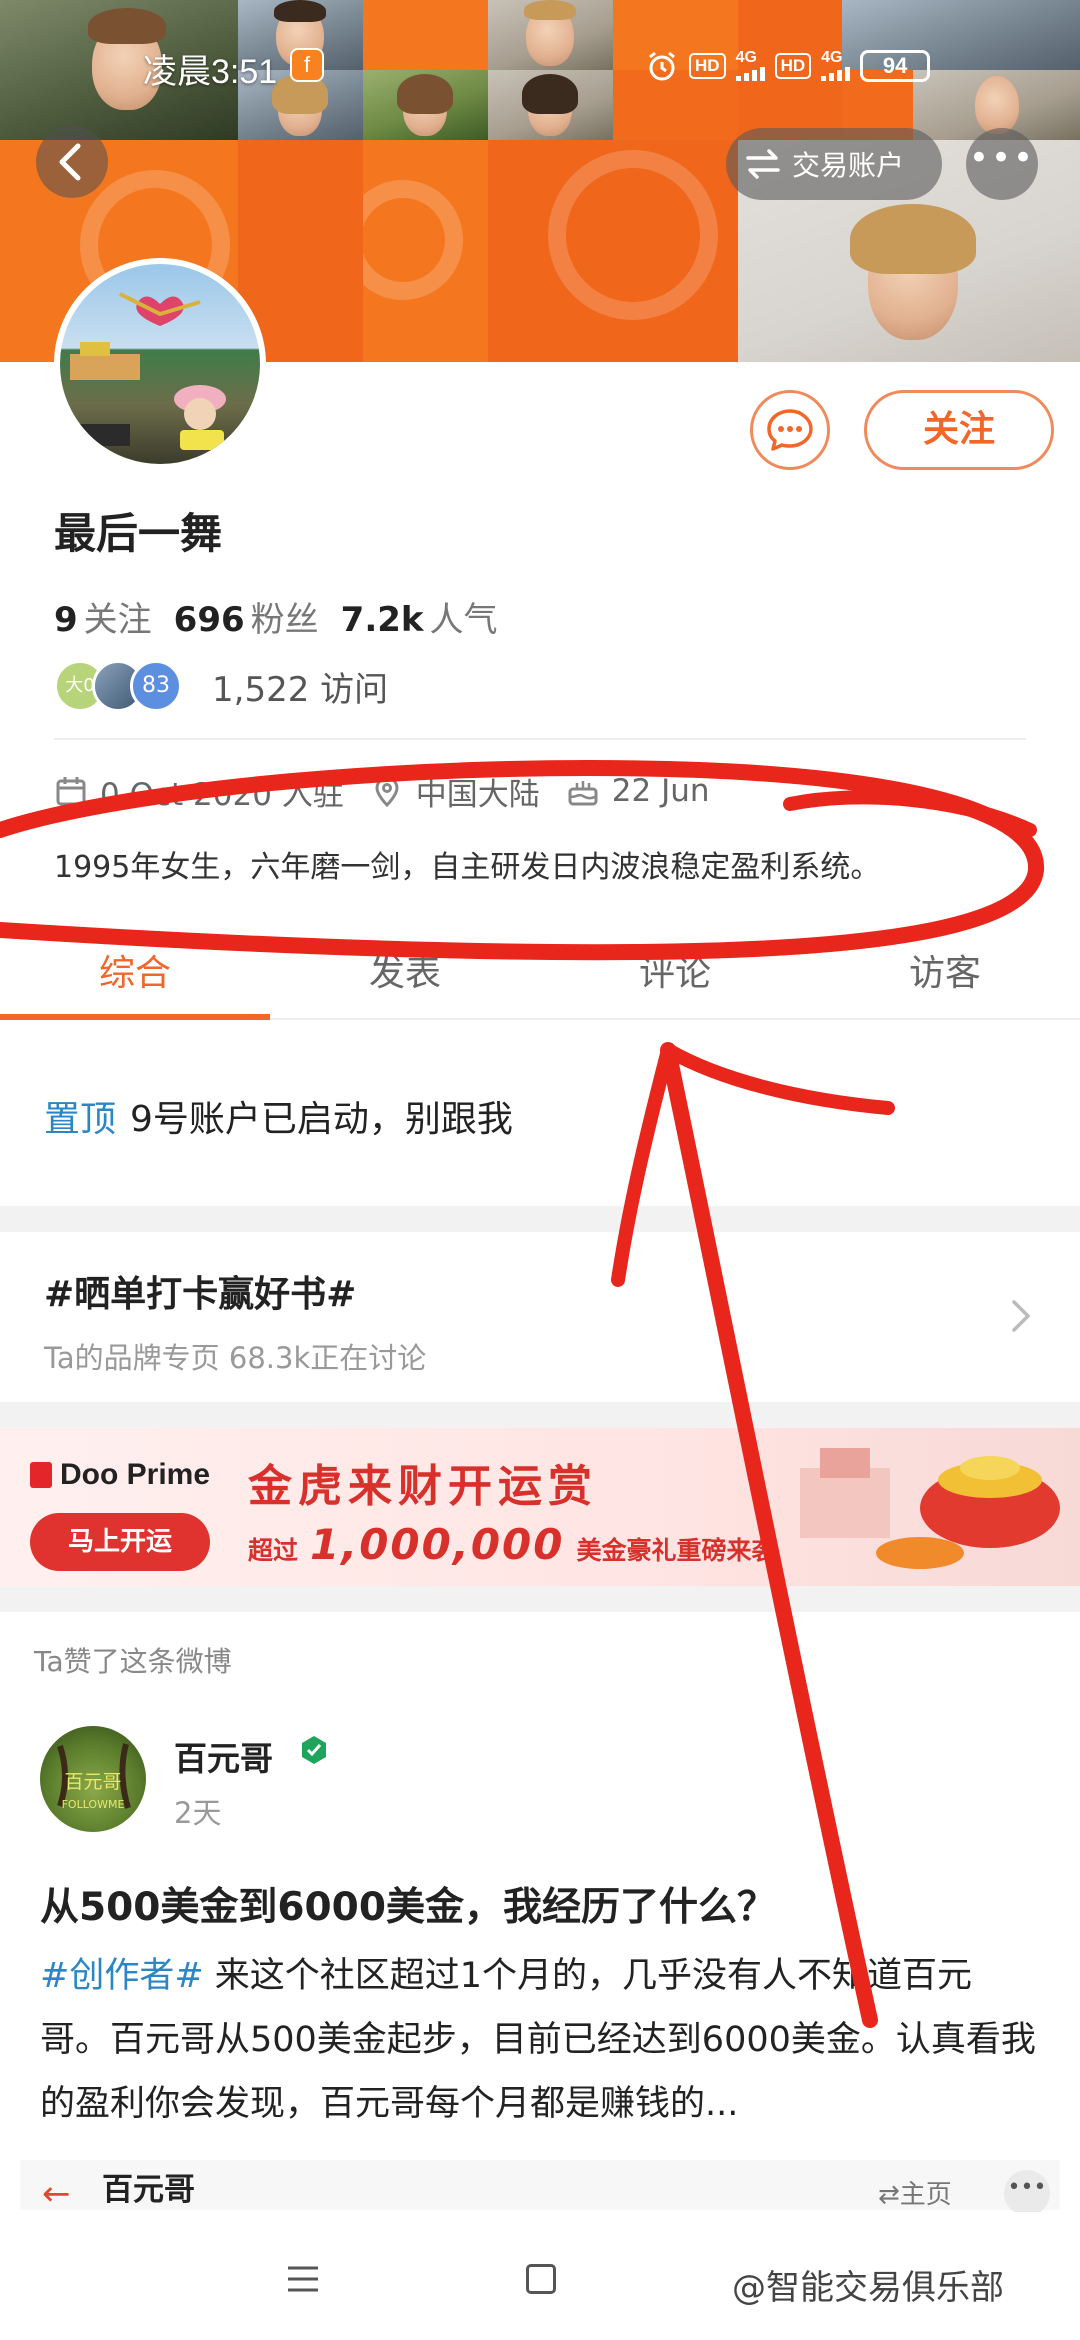 Image resolution: width=1080 pixels, height=2340 pixels. I want to click on follow-button: 关注, so click(959, 430).